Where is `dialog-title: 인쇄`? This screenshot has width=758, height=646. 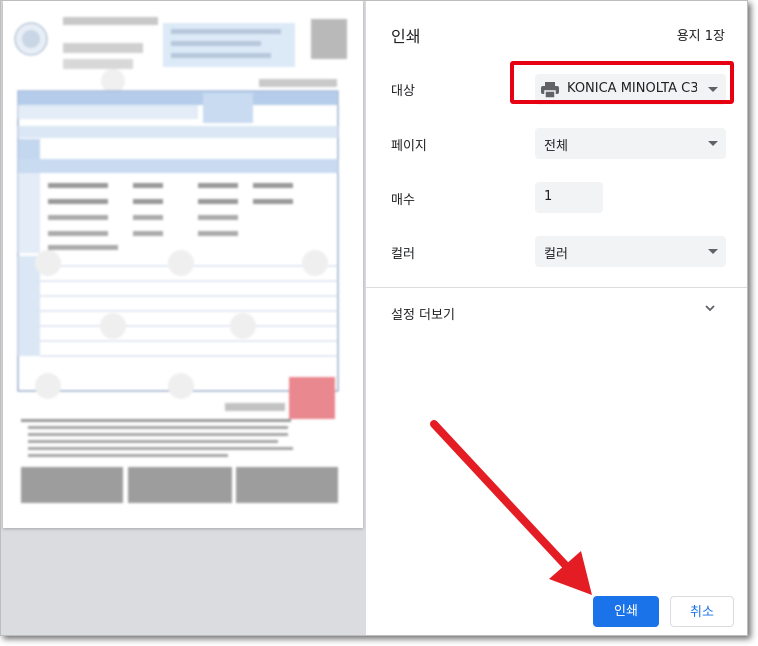
dialog-title: 인쇄 is located at coordinates (406, 36).